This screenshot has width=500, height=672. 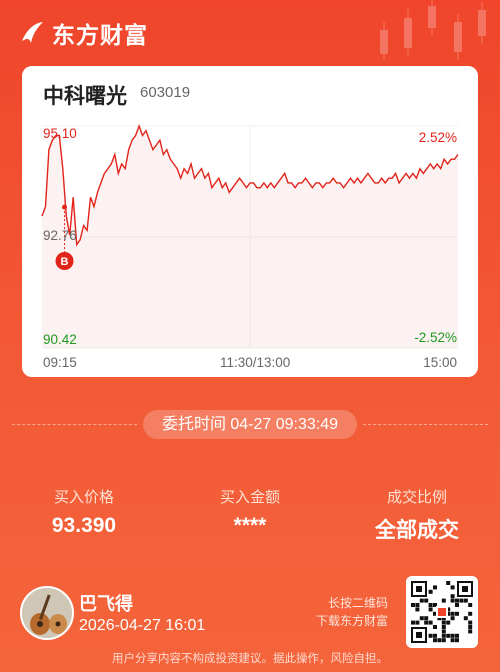 I want to click on y-axis-top-price: 95.10, so click(x=60, y=133).